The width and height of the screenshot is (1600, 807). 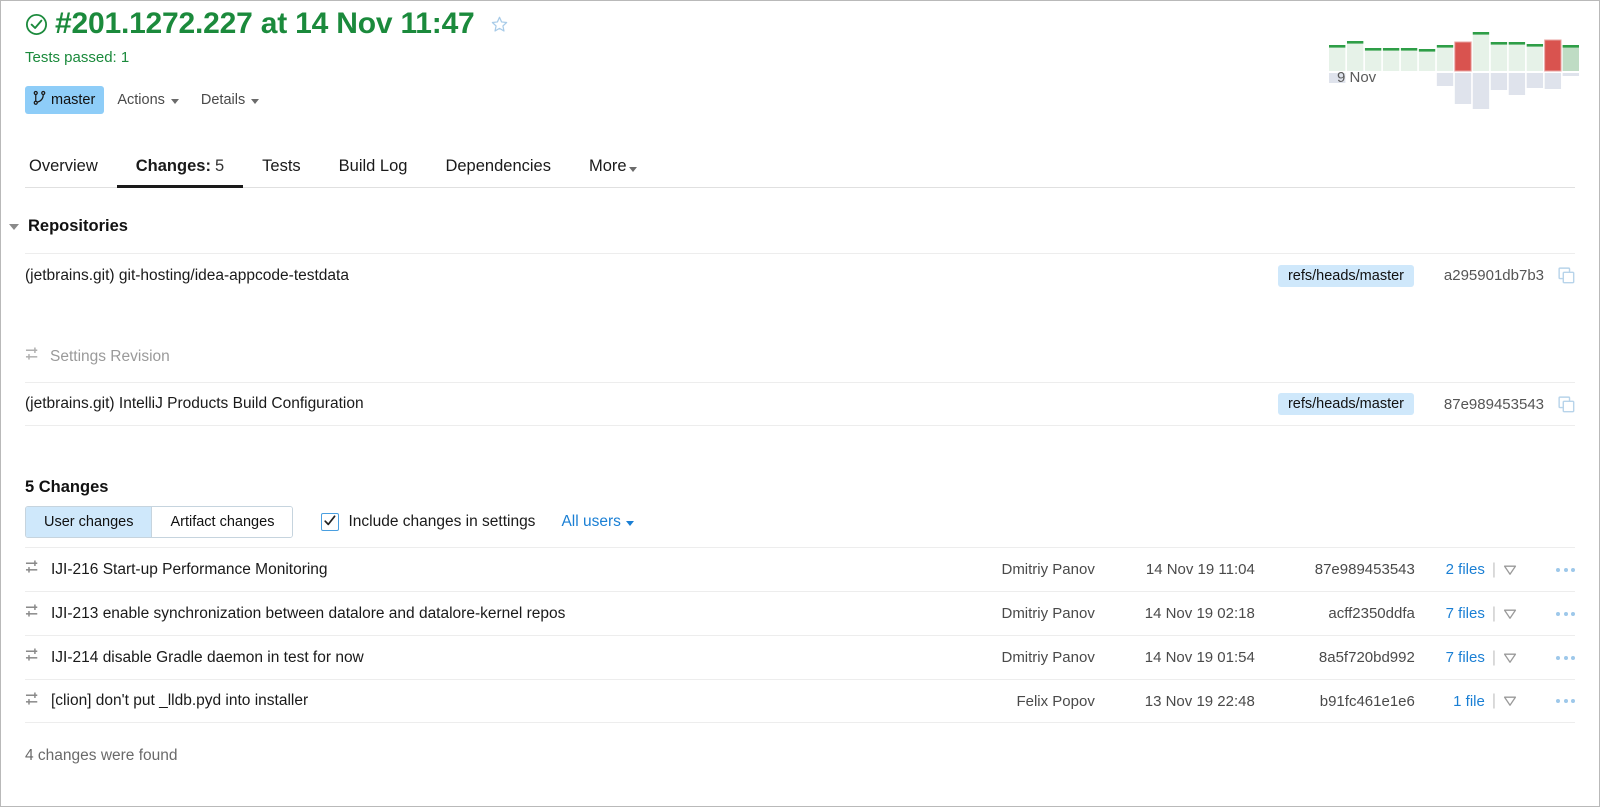 I want to click on actions-menu: Actions, so click(x=148, y=100).